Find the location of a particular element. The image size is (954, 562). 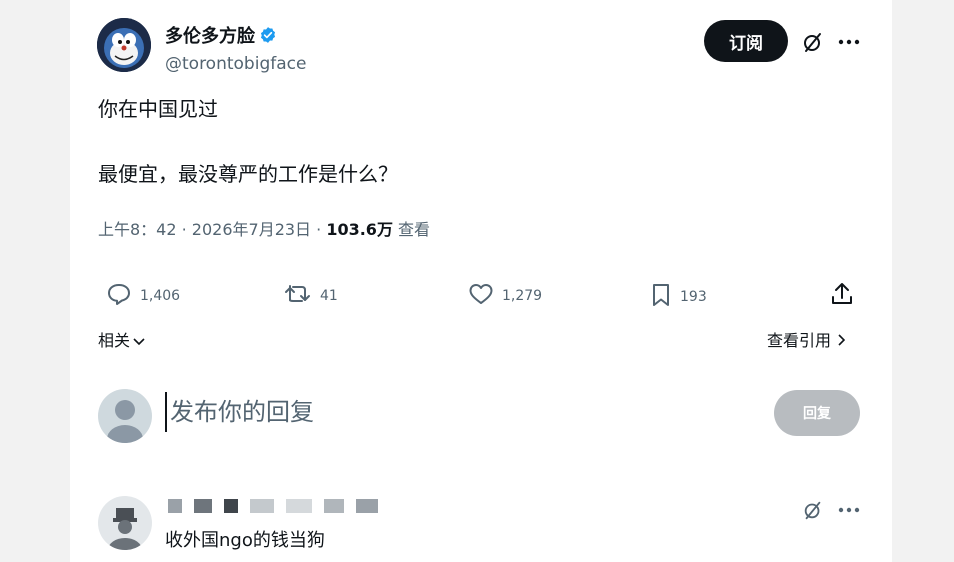

commenter-avatar-image is located at coordinates (125, 529).